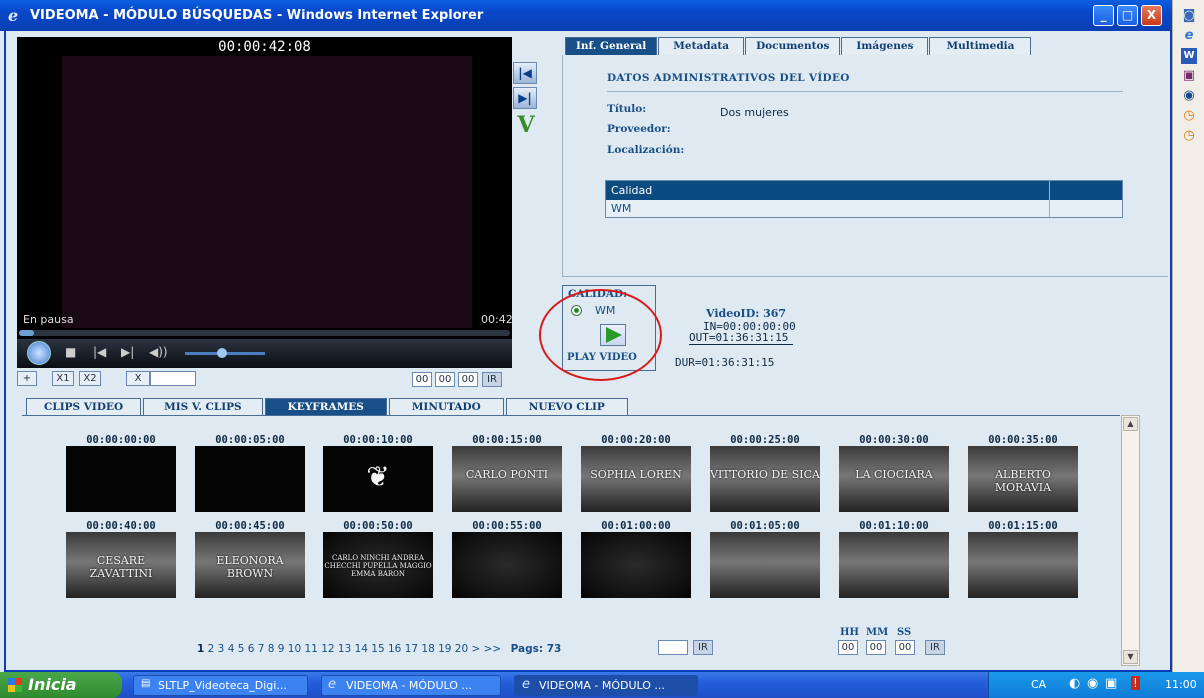 The image size is (1204, 698). Describe the element at coordinates (1189, 36) in the screenshot. I see `ie-icon: e` at that location.